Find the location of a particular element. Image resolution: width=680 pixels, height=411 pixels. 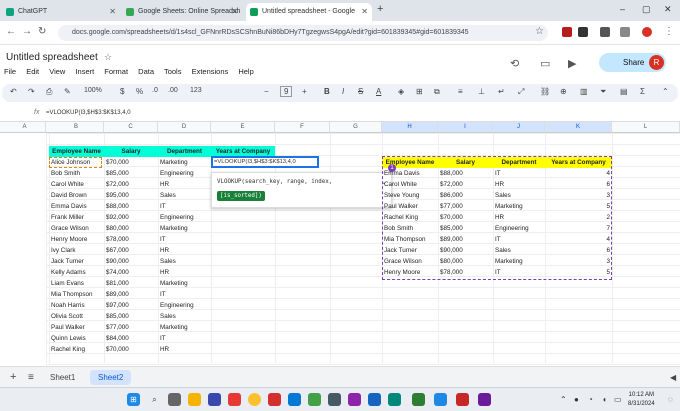

column-header-h: H is located at coordinates (410, 127).